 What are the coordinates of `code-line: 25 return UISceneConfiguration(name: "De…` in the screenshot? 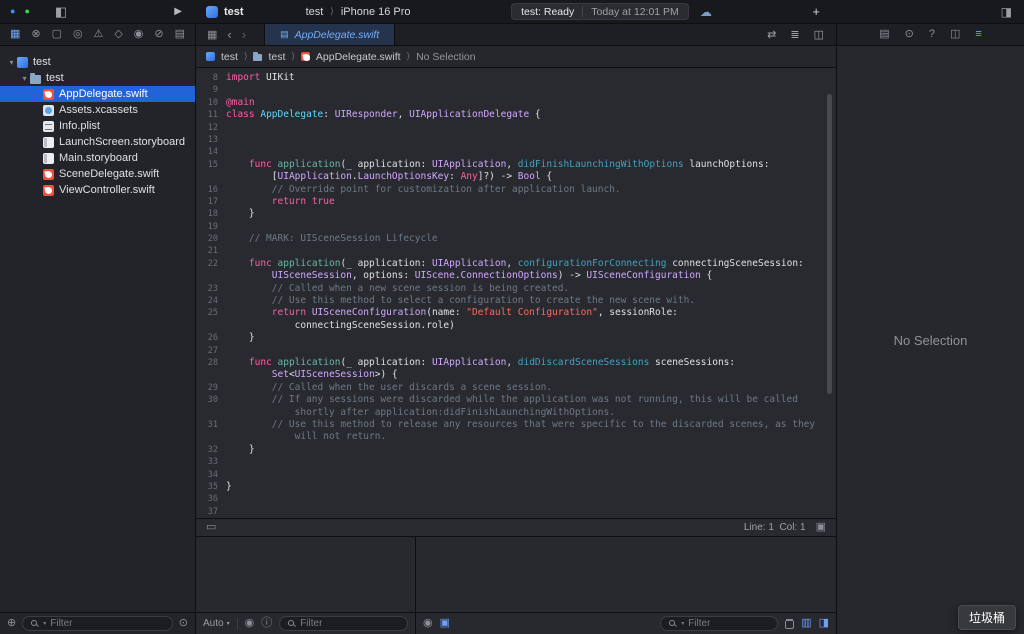 It's located at (516, 313).